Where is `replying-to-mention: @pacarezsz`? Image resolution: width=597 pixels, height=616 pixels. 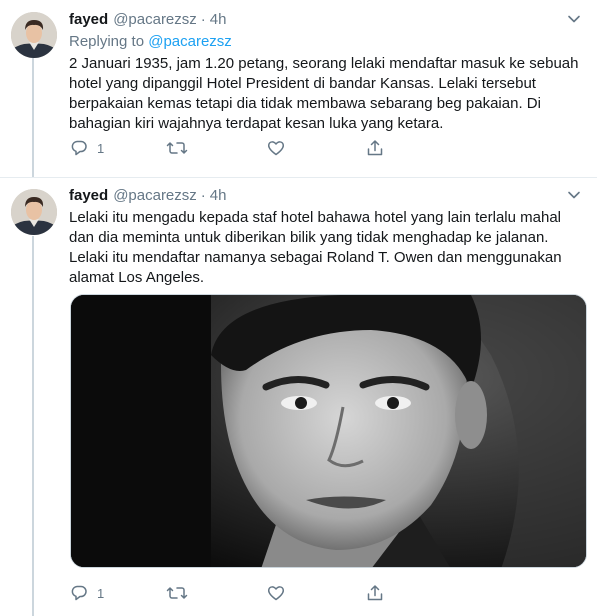
replying-to-mention: @pacarezsz is located at coordinates (190, 41).